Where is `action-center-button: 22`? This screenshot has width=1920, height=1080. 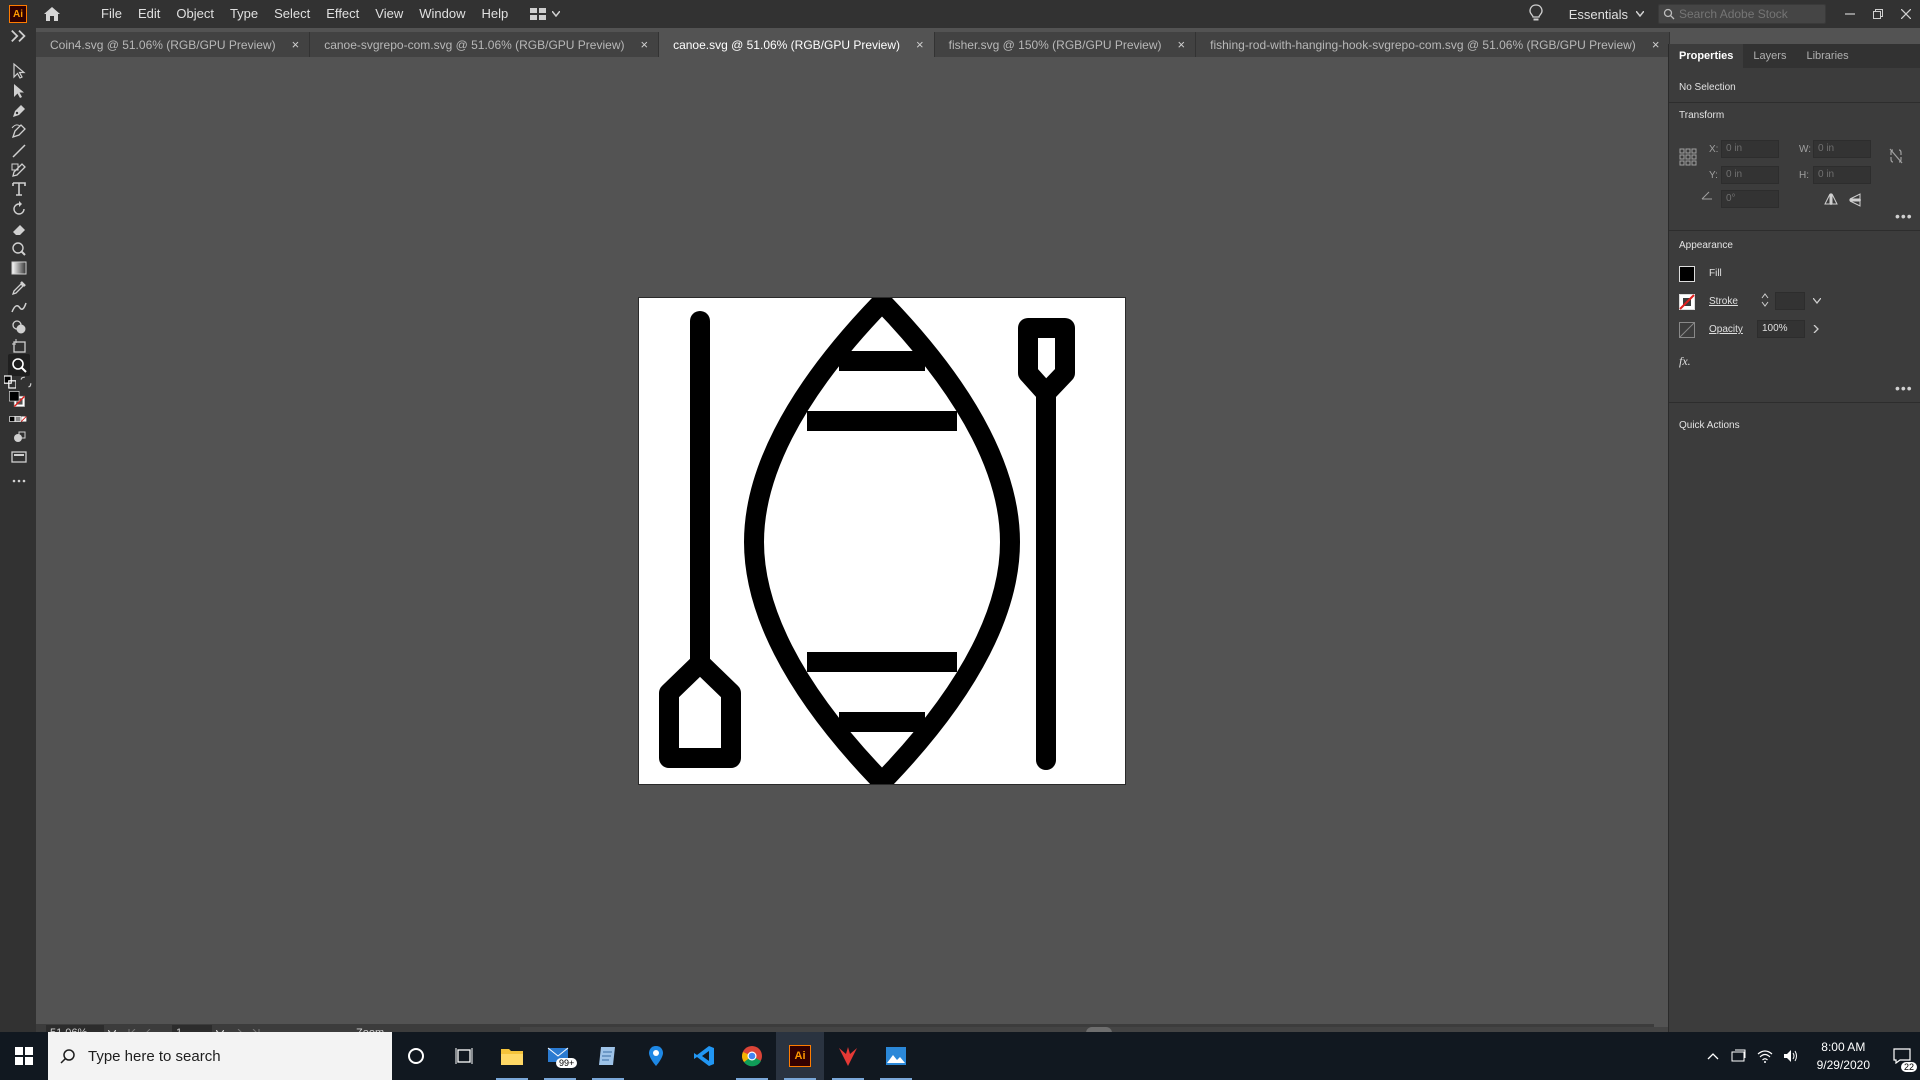
action-center-button: 22 is located at coordinates (1902, 1056).